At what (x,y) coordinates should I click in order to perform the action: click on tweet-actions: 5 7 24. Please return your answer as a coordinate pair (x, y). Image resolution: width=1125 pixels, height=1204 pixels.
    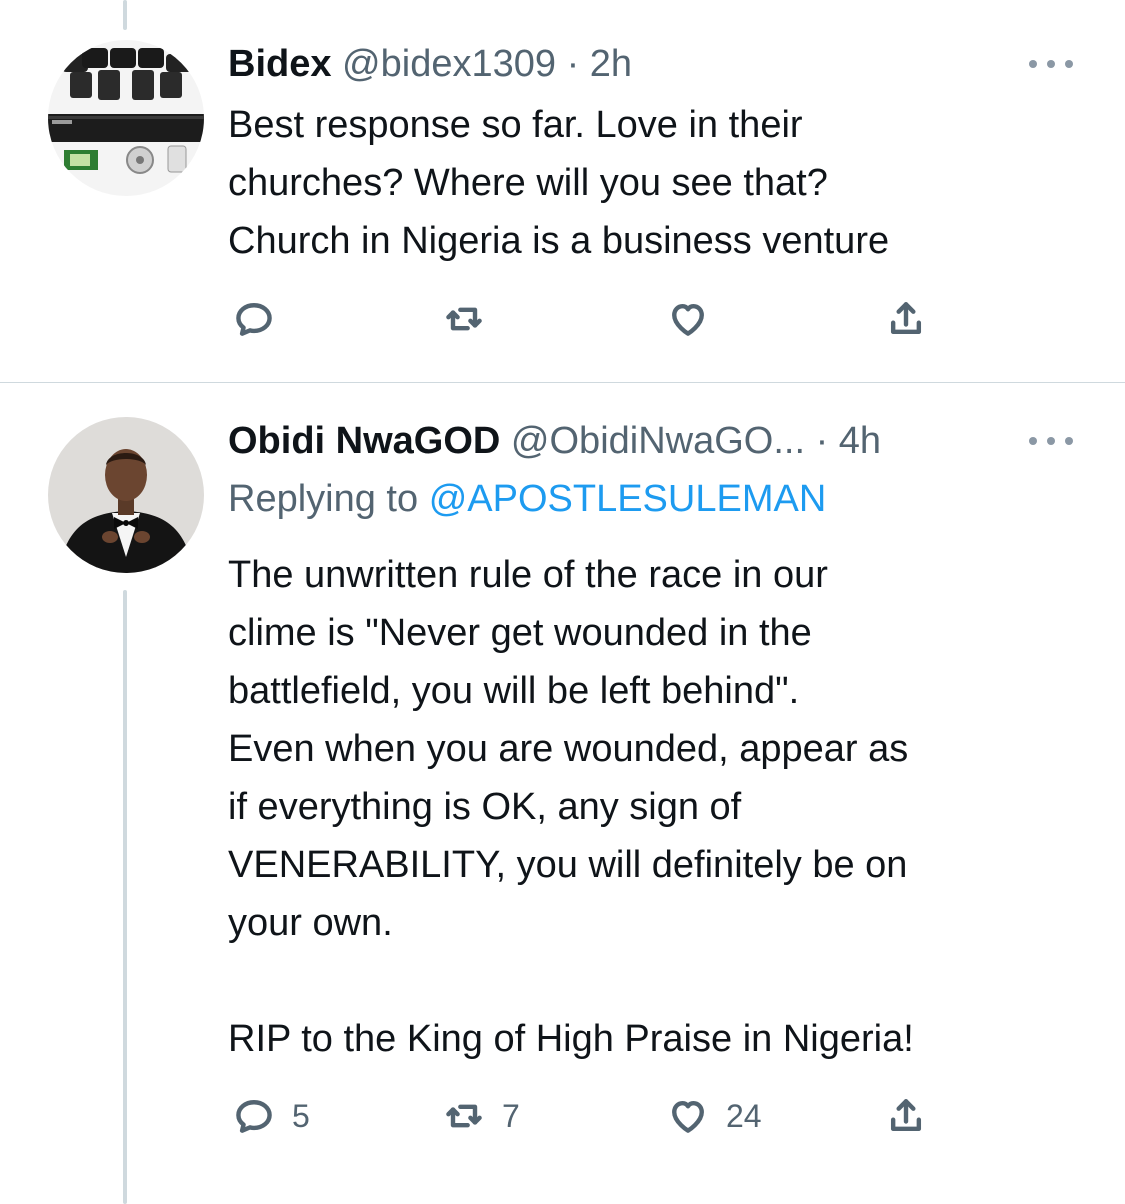
    Looking at the image, I should click on (583, 1116).